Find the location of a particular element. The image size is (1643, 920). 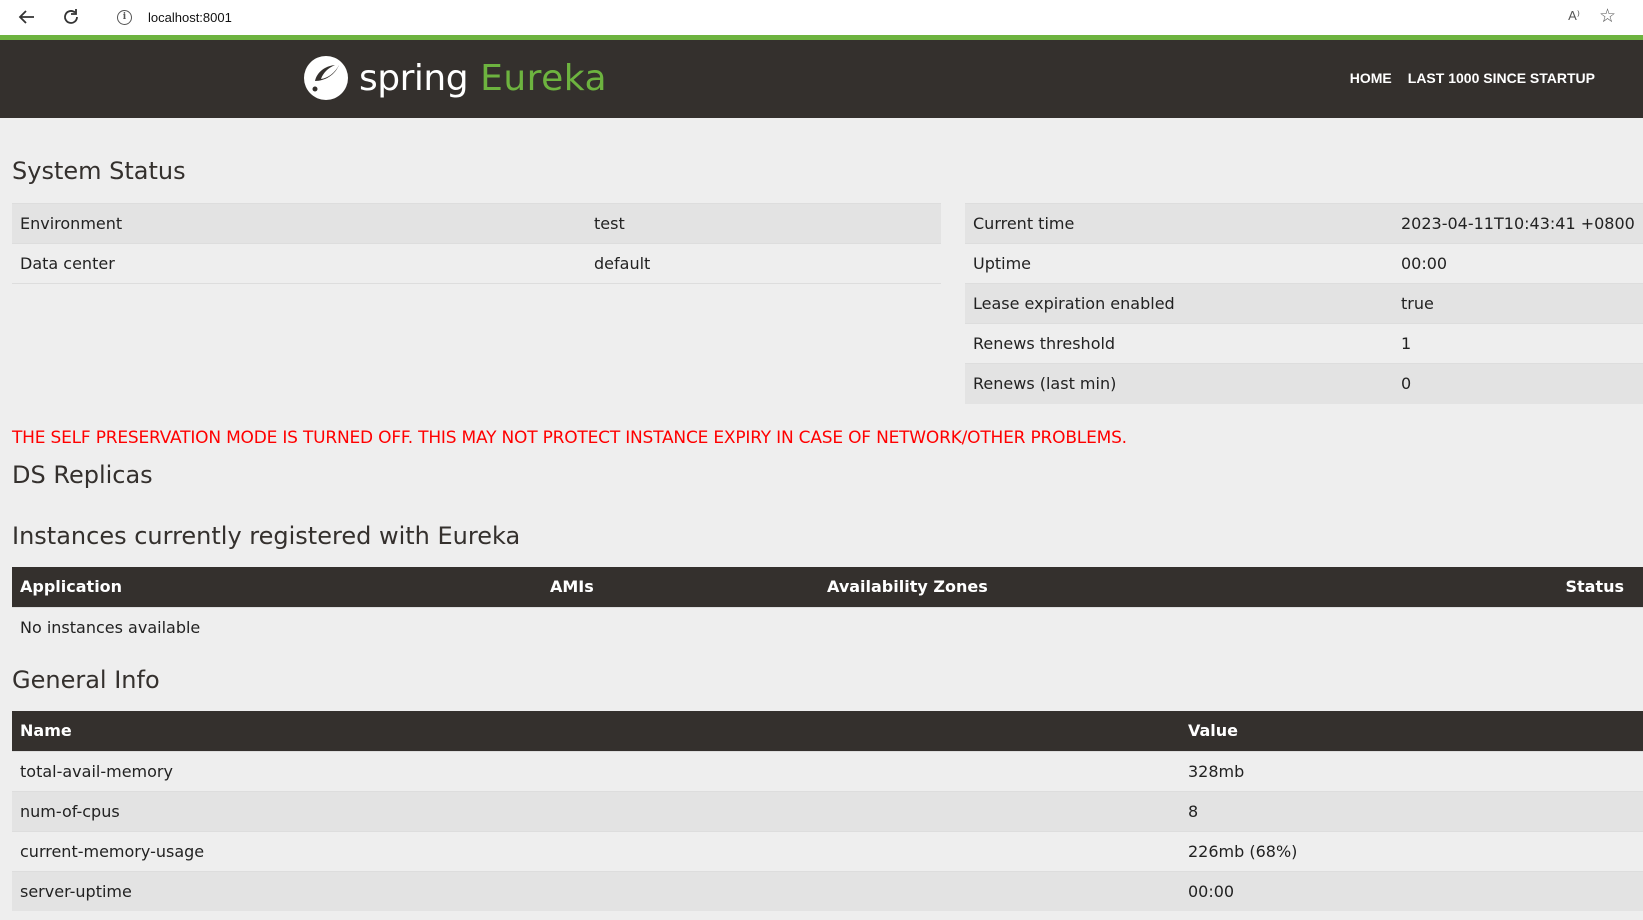

address-bar: i localhost:8001 A⁾ ☆ is located at coordinates (868, 17).